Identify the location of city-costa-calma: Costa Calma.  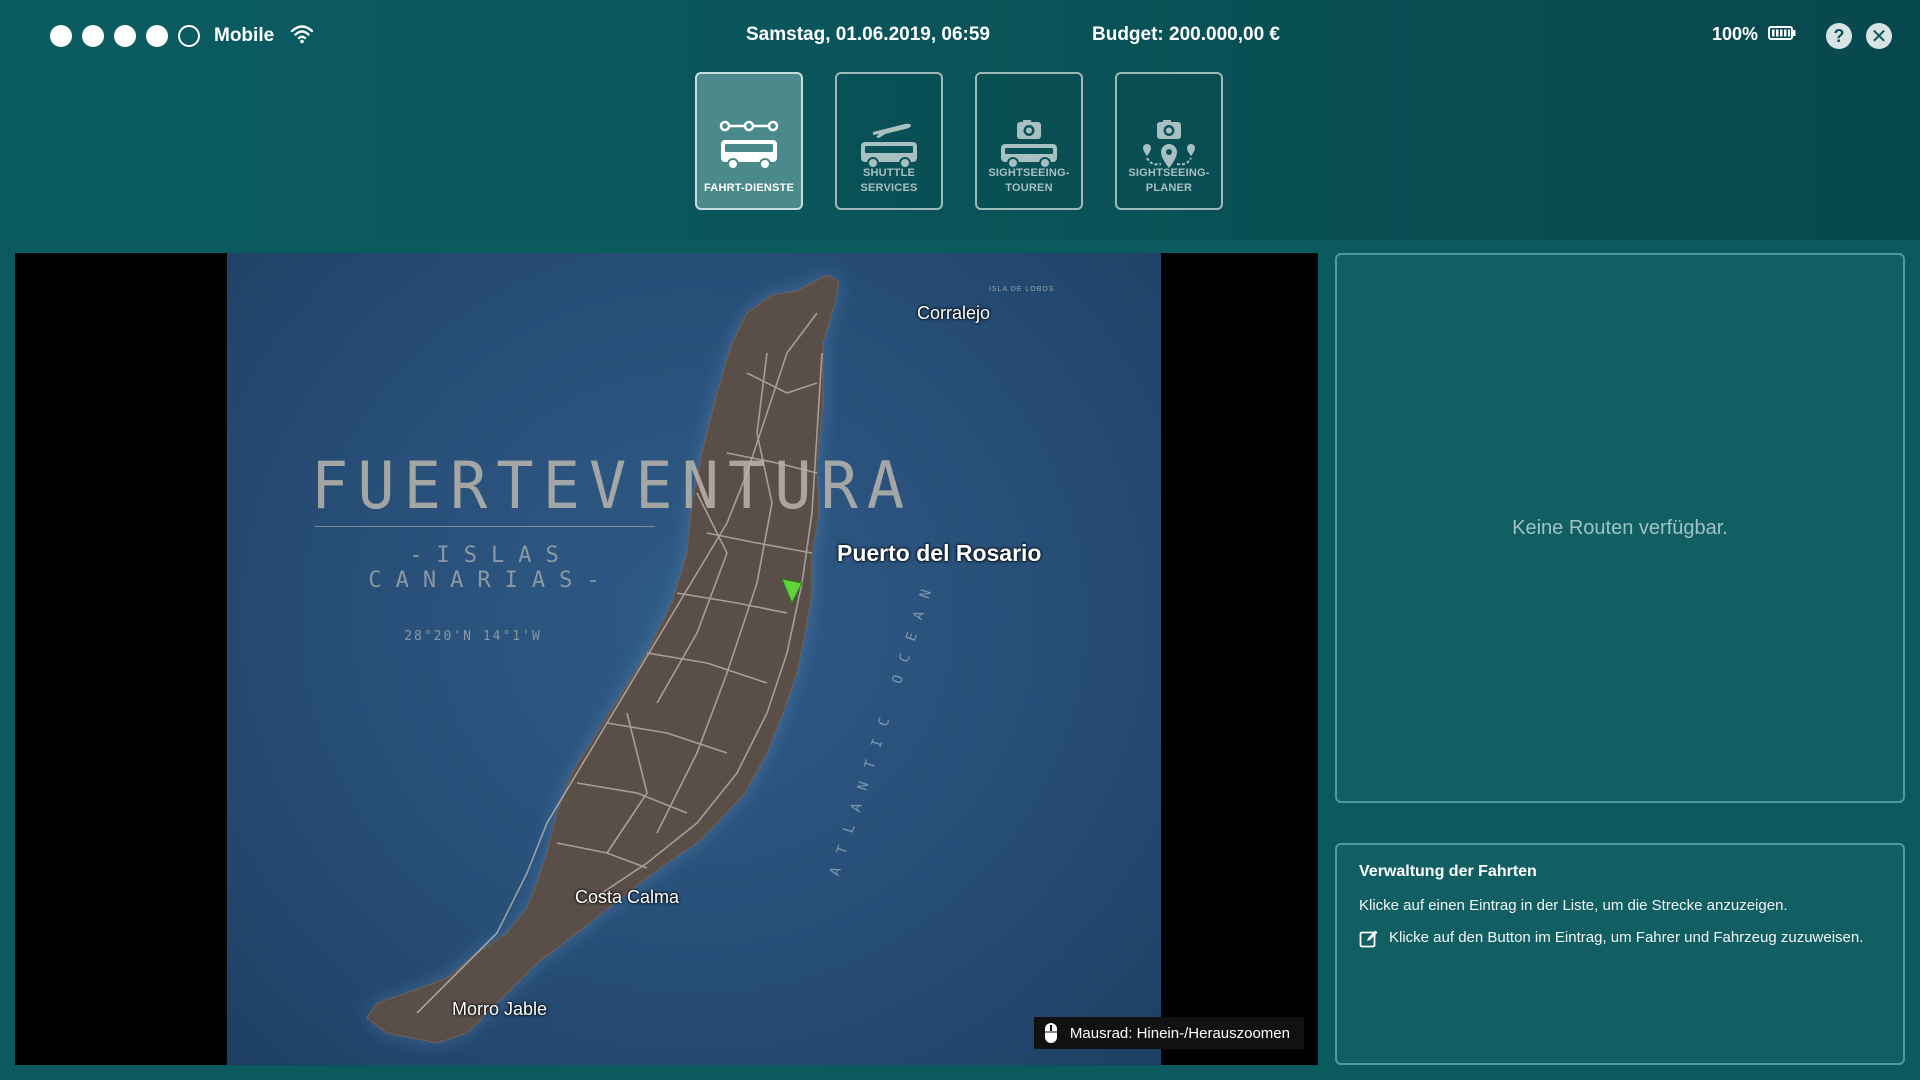
(627, 897).